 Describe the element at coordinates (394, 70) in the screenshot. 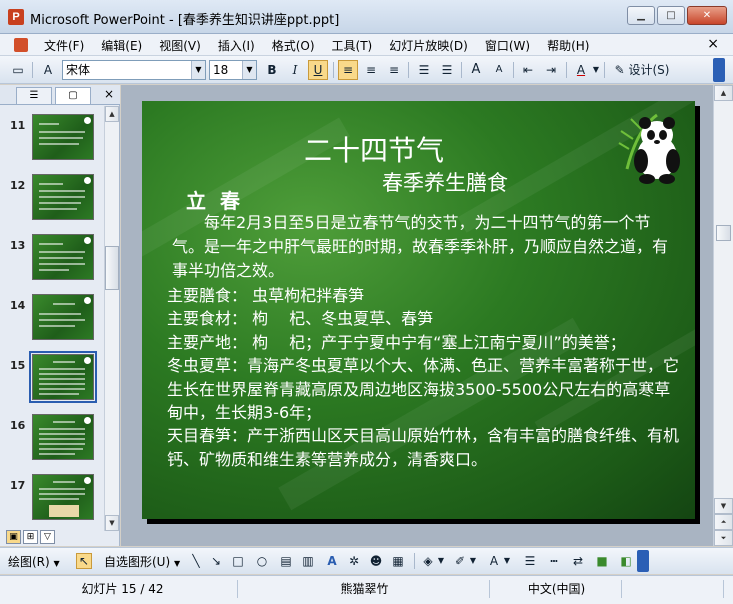

I see `align-right-icon: ≡` at that location.